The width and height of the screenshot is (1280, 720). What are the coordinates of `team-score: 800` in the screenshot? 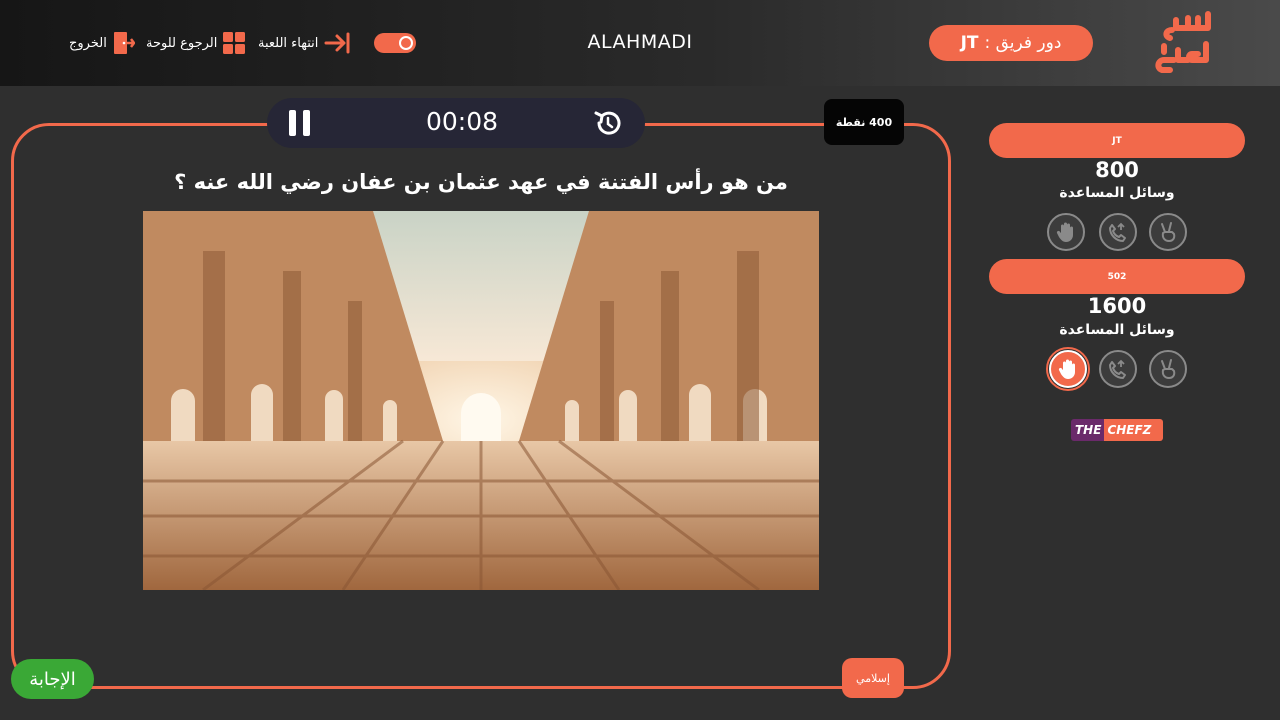 It's located at (1117, 170).